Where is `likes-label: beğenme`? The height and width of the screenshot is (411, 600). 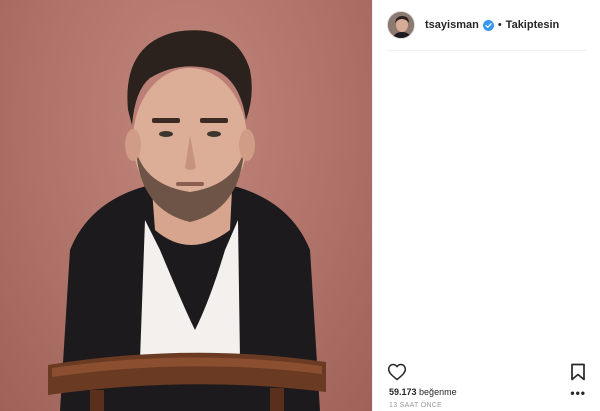
likes-label: beğenme is located at coordinates (438, 392).